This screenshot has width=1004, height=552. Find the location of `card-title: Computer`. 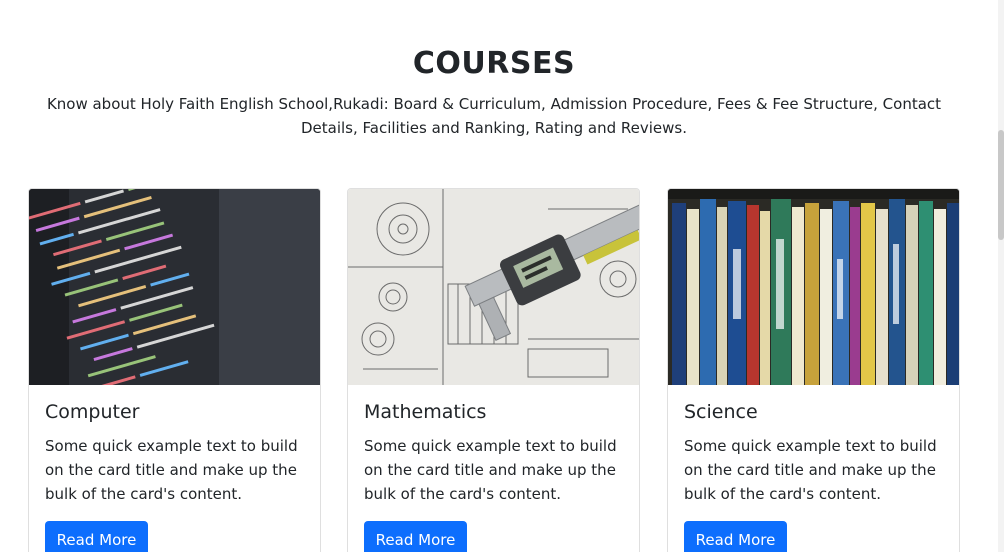

card-title: Computer is located at coordinates (92, 412).